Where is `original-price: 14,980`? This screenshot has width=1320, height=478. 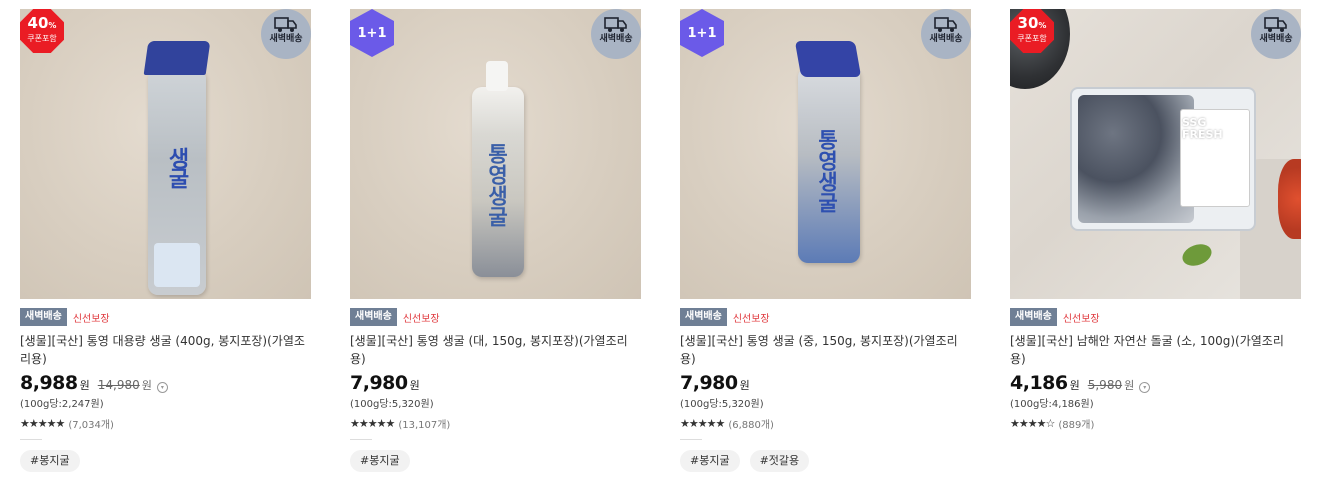
original-price: 14,980 is located at coordinates (118, 385).